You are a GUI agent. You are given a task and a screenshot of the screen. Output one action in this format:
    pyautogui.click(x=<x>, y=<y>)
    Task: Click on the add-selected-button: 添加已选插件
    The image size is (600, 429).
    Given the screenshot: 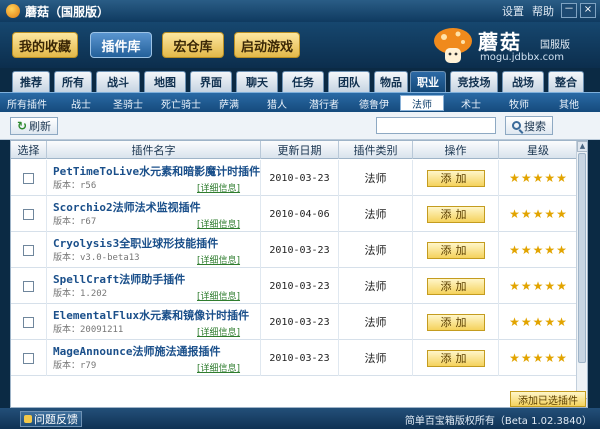 What is the action you would take?
    pyautogui.click(x=548, y=399)
    